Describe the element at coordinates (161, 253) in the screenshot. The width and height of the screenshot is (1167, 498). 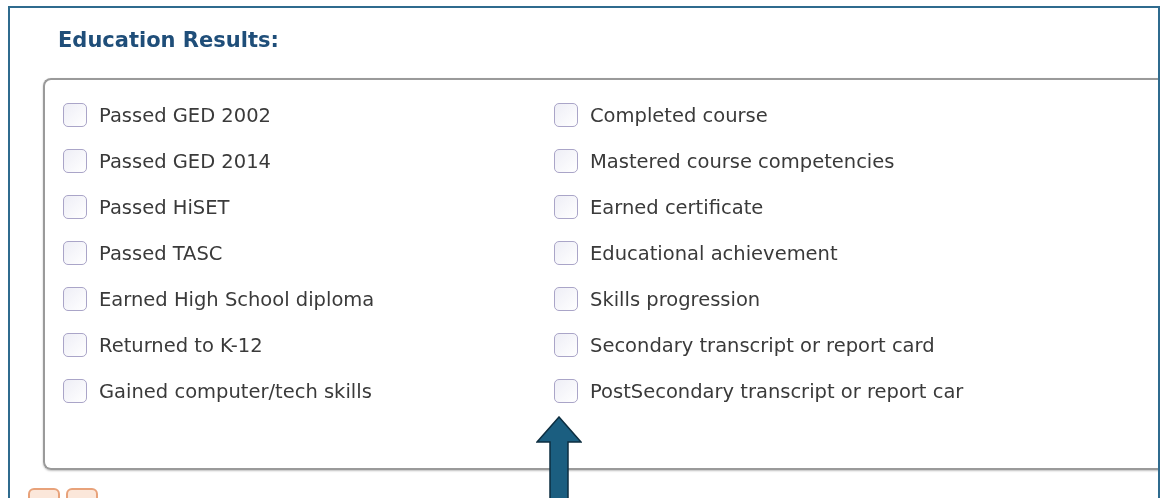
I see `checkbox-label: Passed TASC` at that location.